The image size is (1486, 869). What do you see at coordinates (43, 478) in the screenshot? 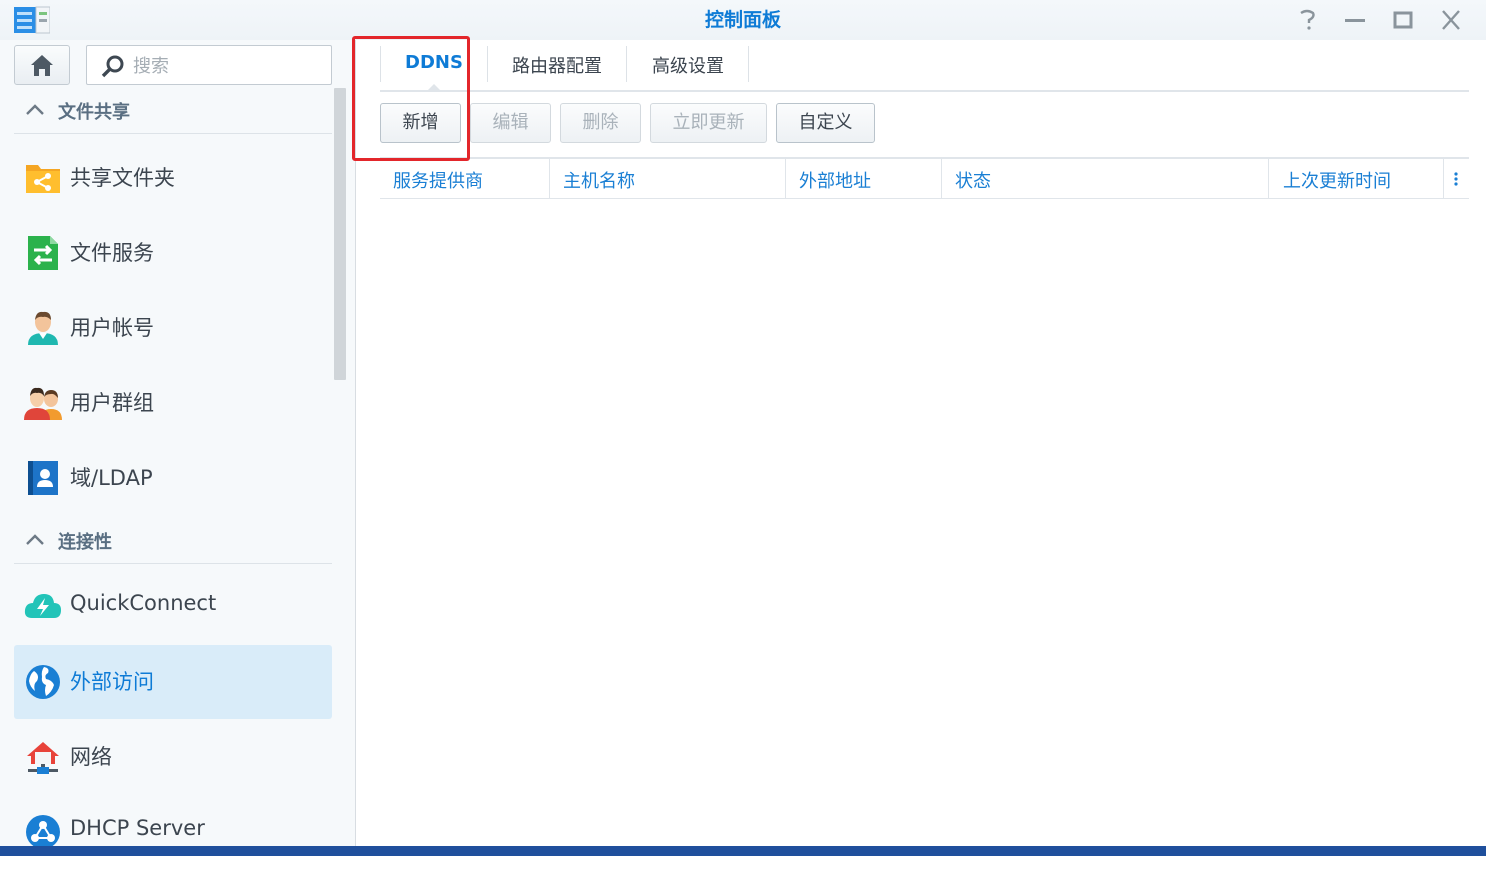
I see `domain-ldap-icon` at bounding box center [43, 478].